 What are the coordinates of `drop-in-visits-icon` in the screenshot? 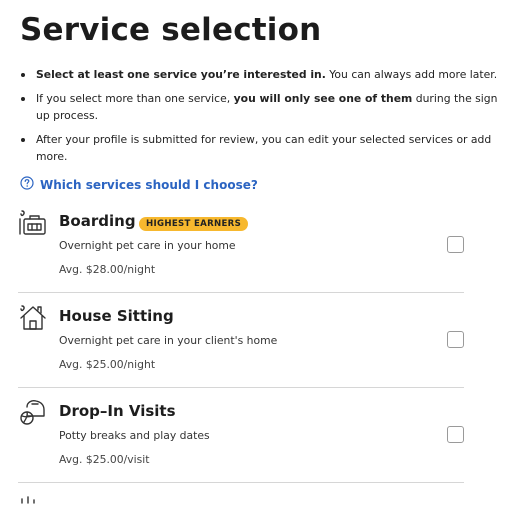 It's located at (33, 412).